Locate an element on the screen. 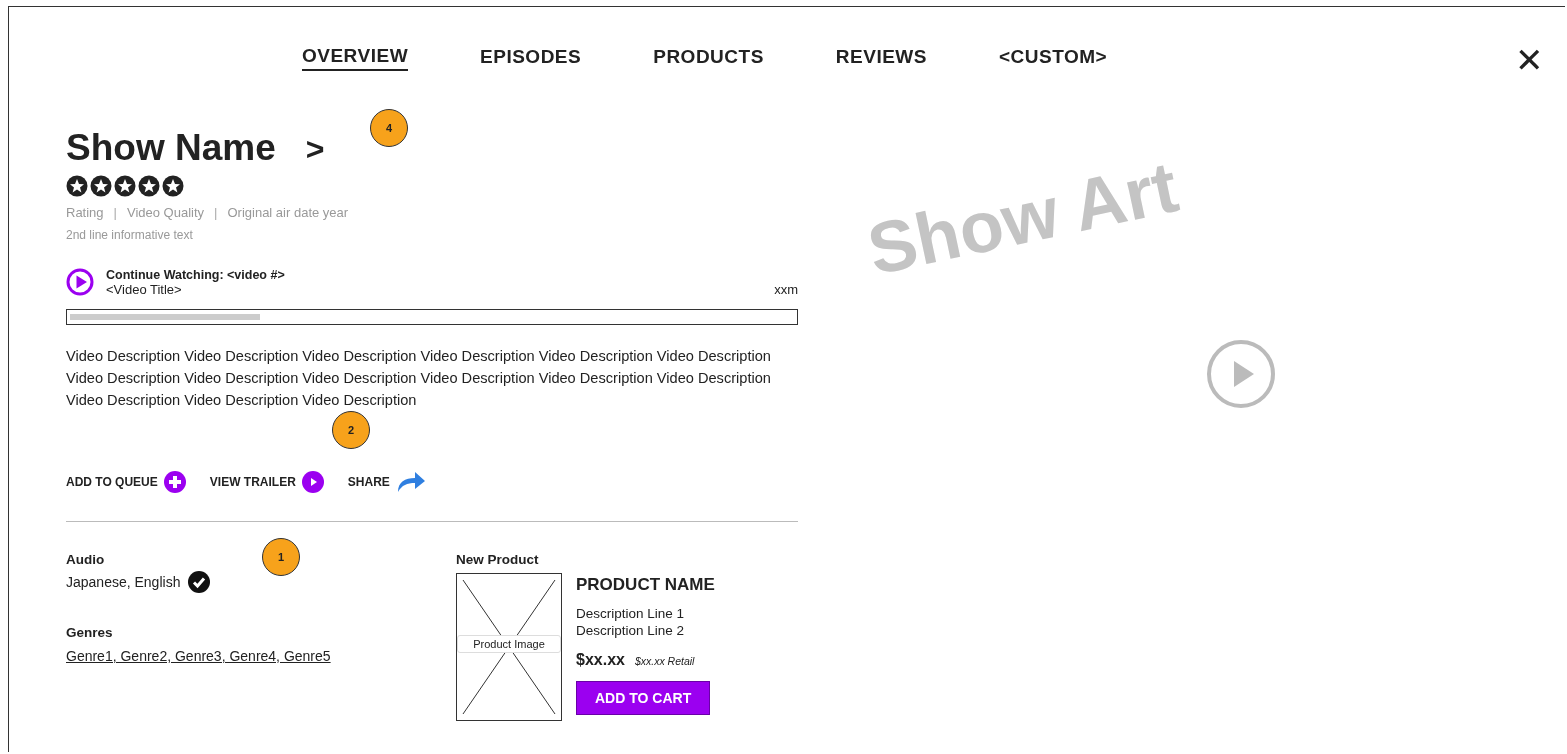 The height and width of the screenshot is (754, 1567). art-label: Show Art is located at coordinates (1022, 218).